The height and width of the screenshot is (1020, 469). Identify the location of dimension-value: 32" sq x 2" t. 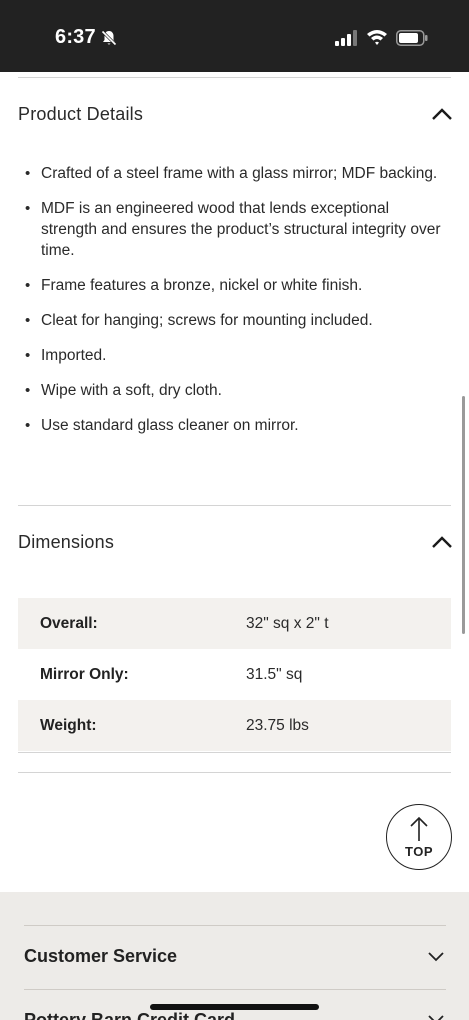
(287, 623).